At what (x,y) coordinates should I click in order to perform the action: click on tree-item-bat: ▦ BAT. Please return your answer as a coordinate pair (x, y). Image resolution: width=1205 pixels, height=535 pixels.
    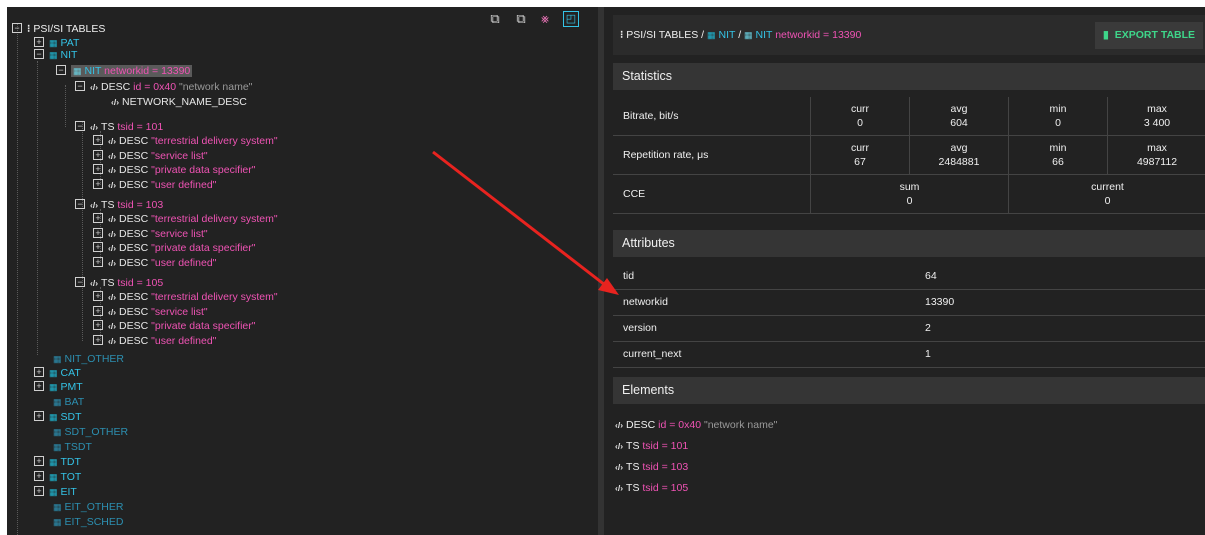
    Looking at the image, I should click on (68, 402).